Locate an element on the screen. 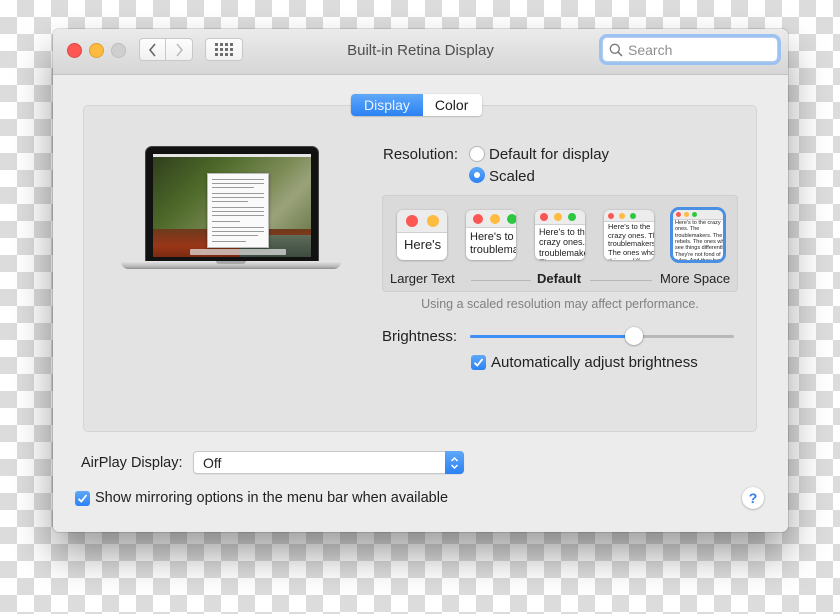 This screenshot has width=840, height=614. brightness-slider-knob is located at coordinates (633, 336).